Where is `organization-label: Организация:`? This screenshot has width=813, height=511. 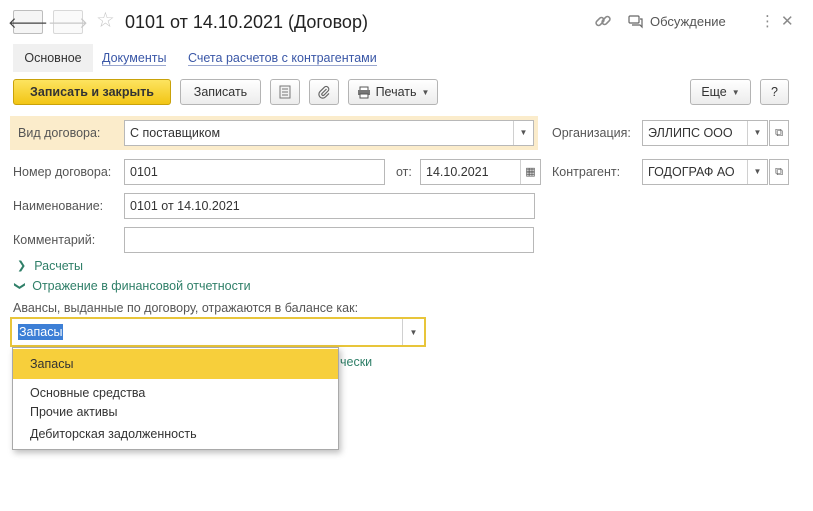 organization-label: Организация: is located at coordinates (591, 133).